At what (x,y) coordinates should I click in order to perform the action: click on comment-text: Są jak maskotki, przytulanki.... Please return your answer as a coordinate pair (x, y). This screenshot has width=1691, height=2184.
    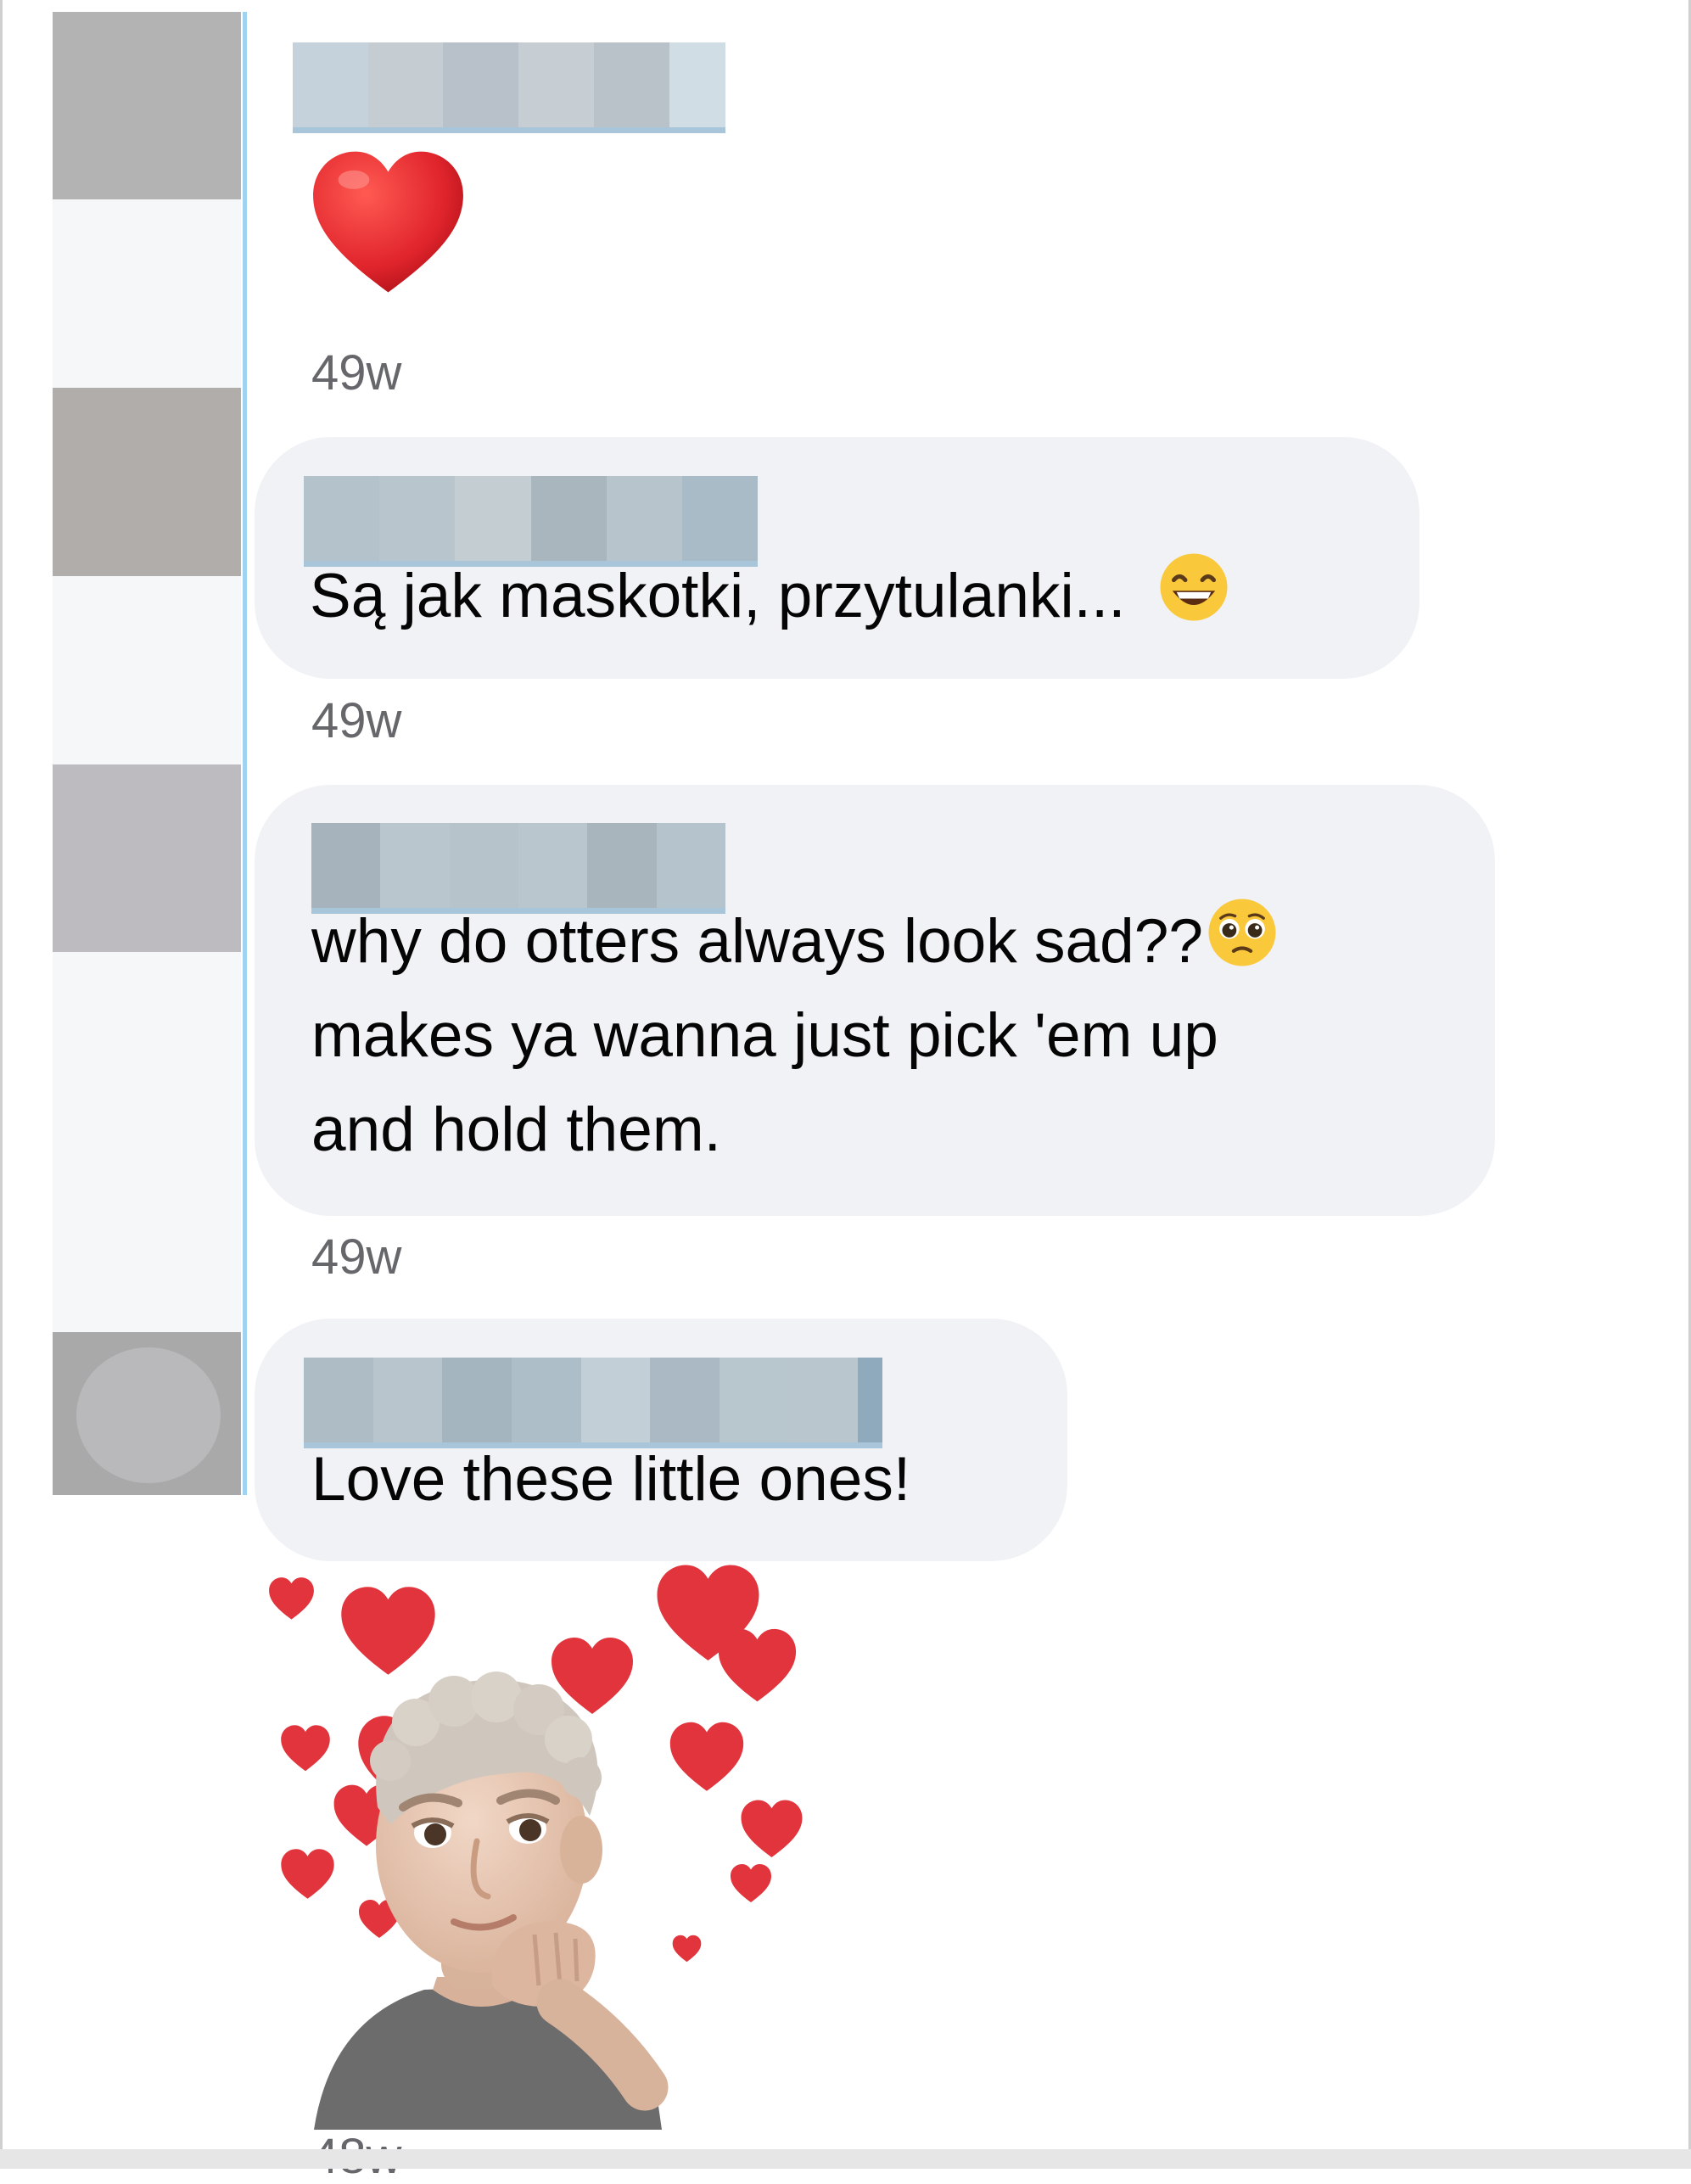
    Looking at the image, I should click on (769, 599).